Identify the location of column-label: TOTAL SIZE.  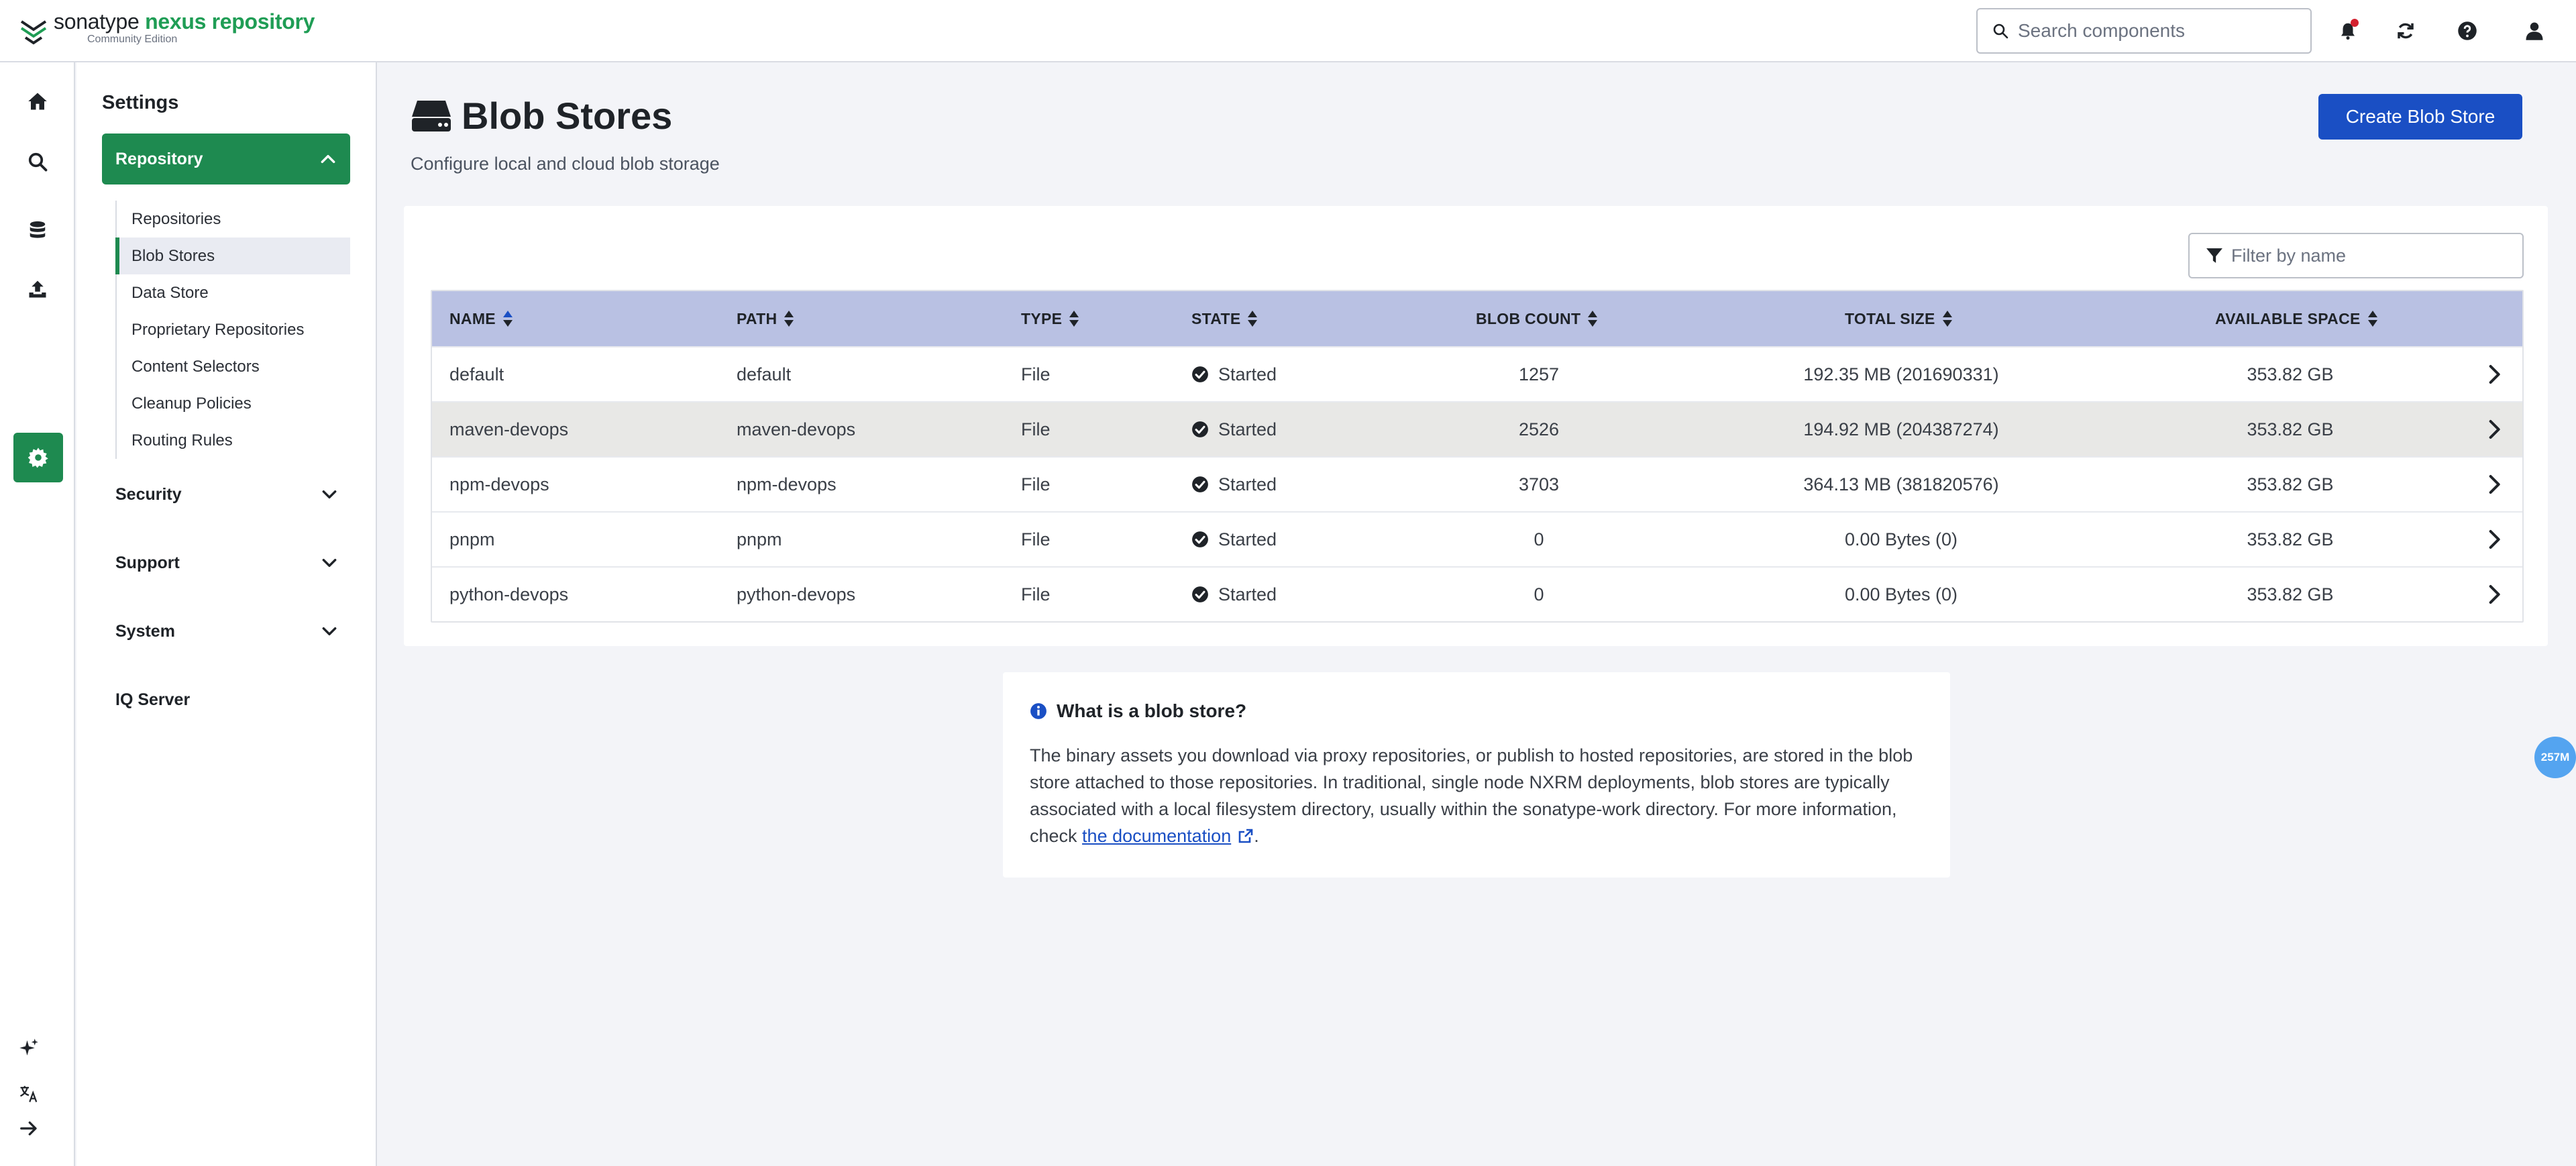
(1890, 318).